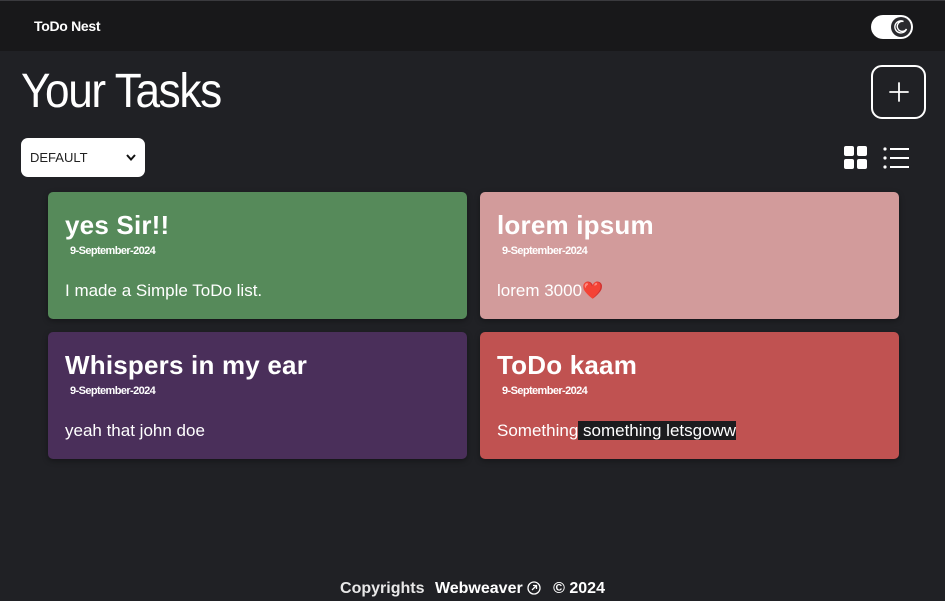  I want to click on heart-emoji-icon: ❤️, so click(593, 290).